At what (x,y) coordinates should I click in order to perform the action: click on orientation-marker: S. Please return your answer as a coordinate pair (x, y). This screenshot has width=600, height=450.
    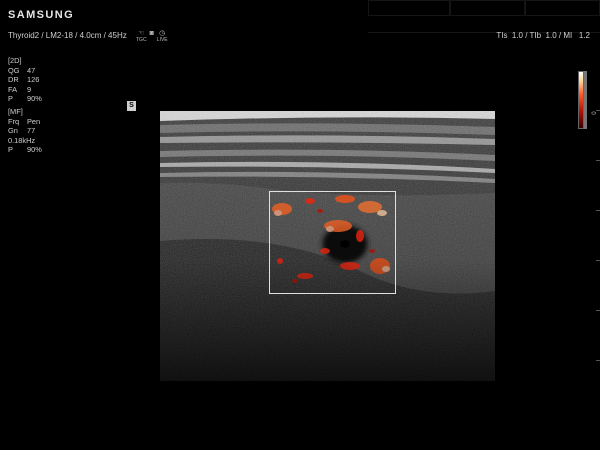
    Looking at the image, I should click on (131, 106).